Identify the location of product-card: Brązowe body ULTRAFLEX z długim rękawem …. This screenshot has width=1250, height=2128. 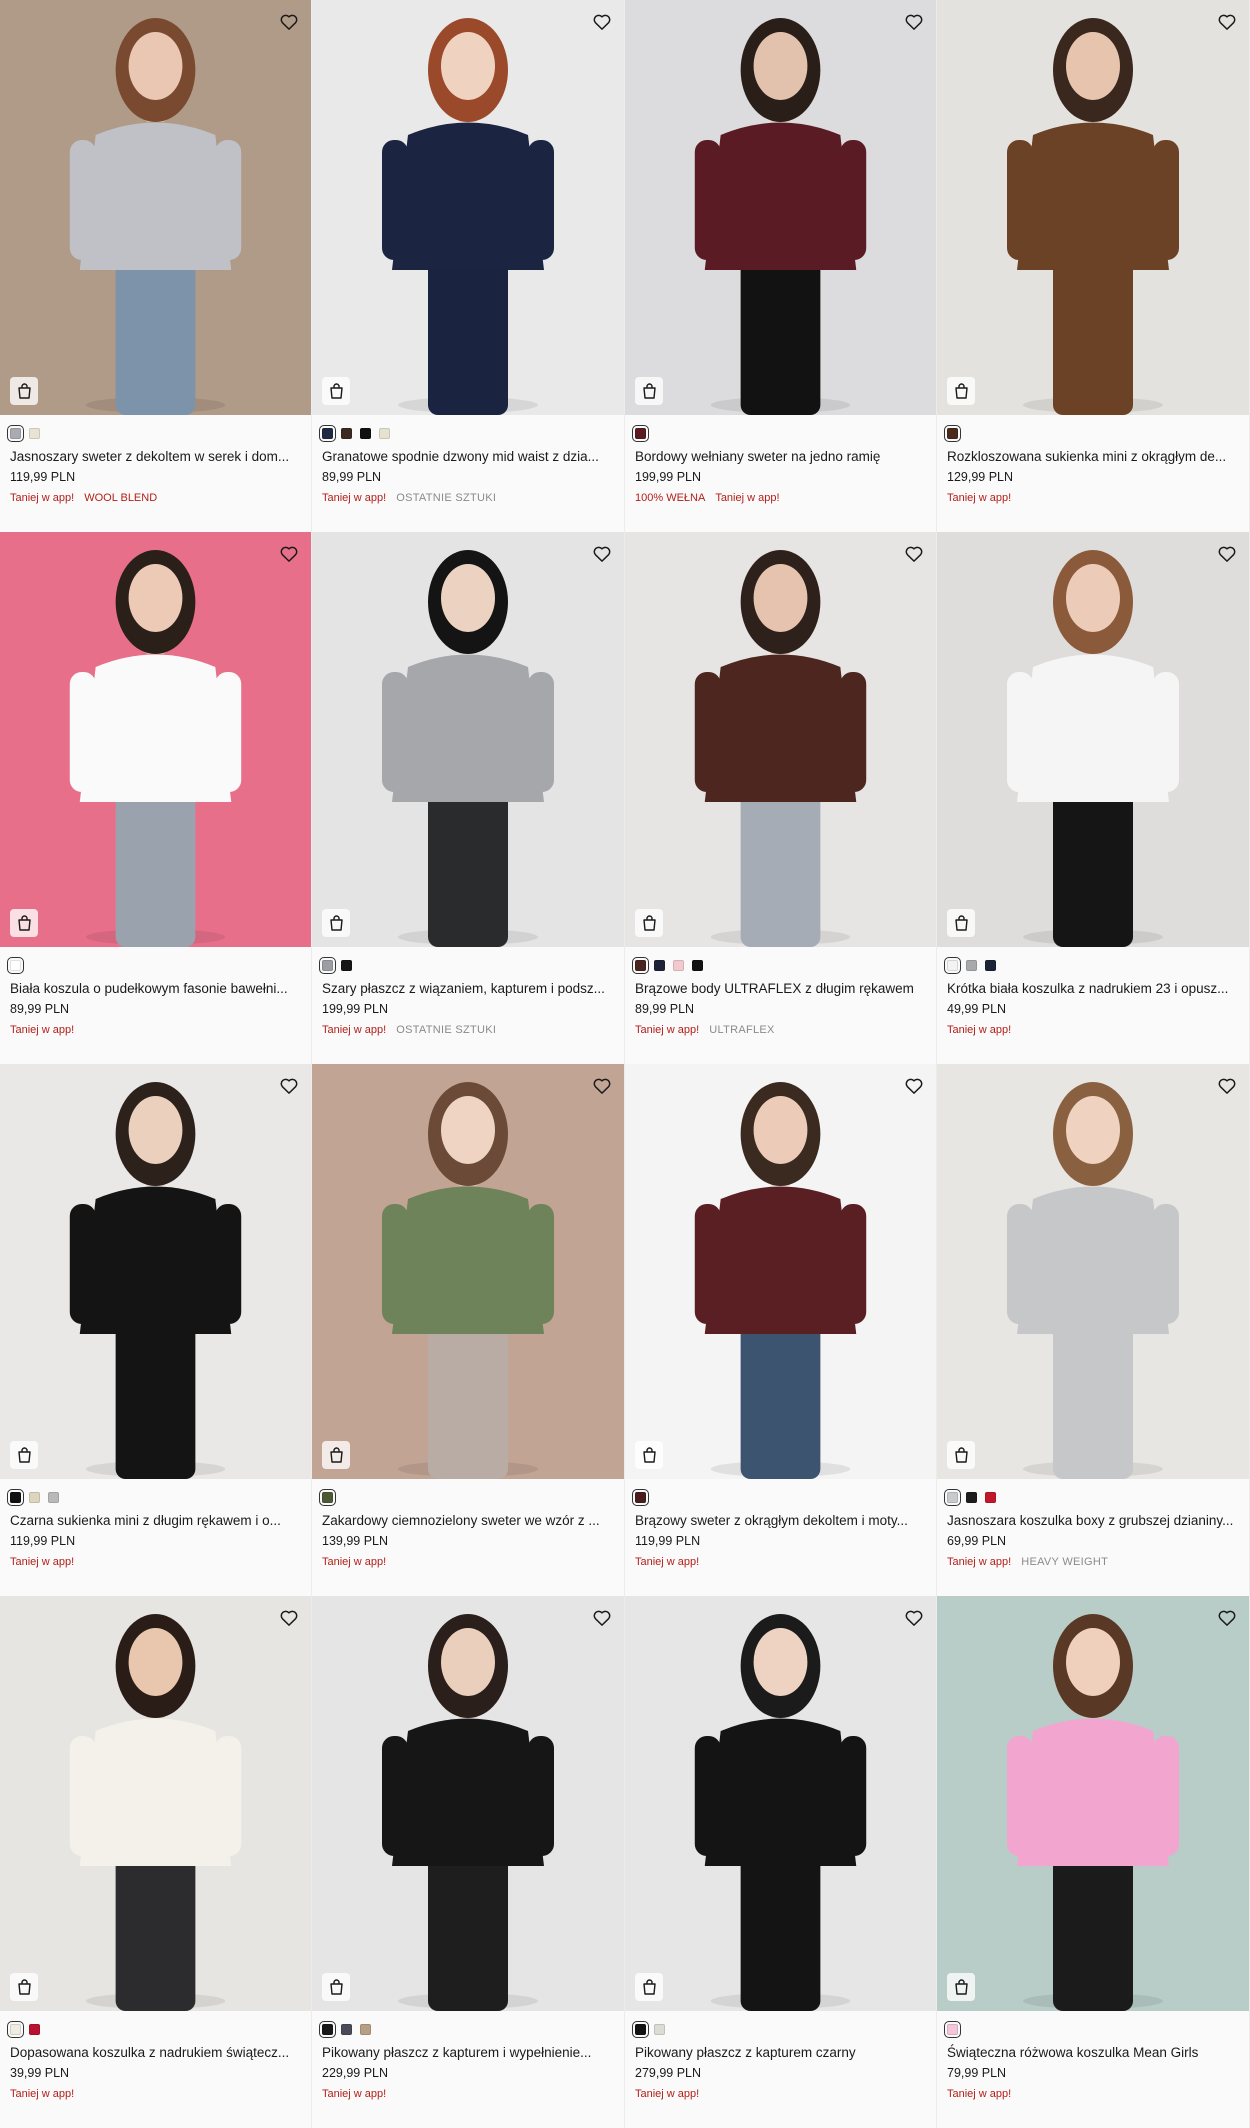
(781, 798).